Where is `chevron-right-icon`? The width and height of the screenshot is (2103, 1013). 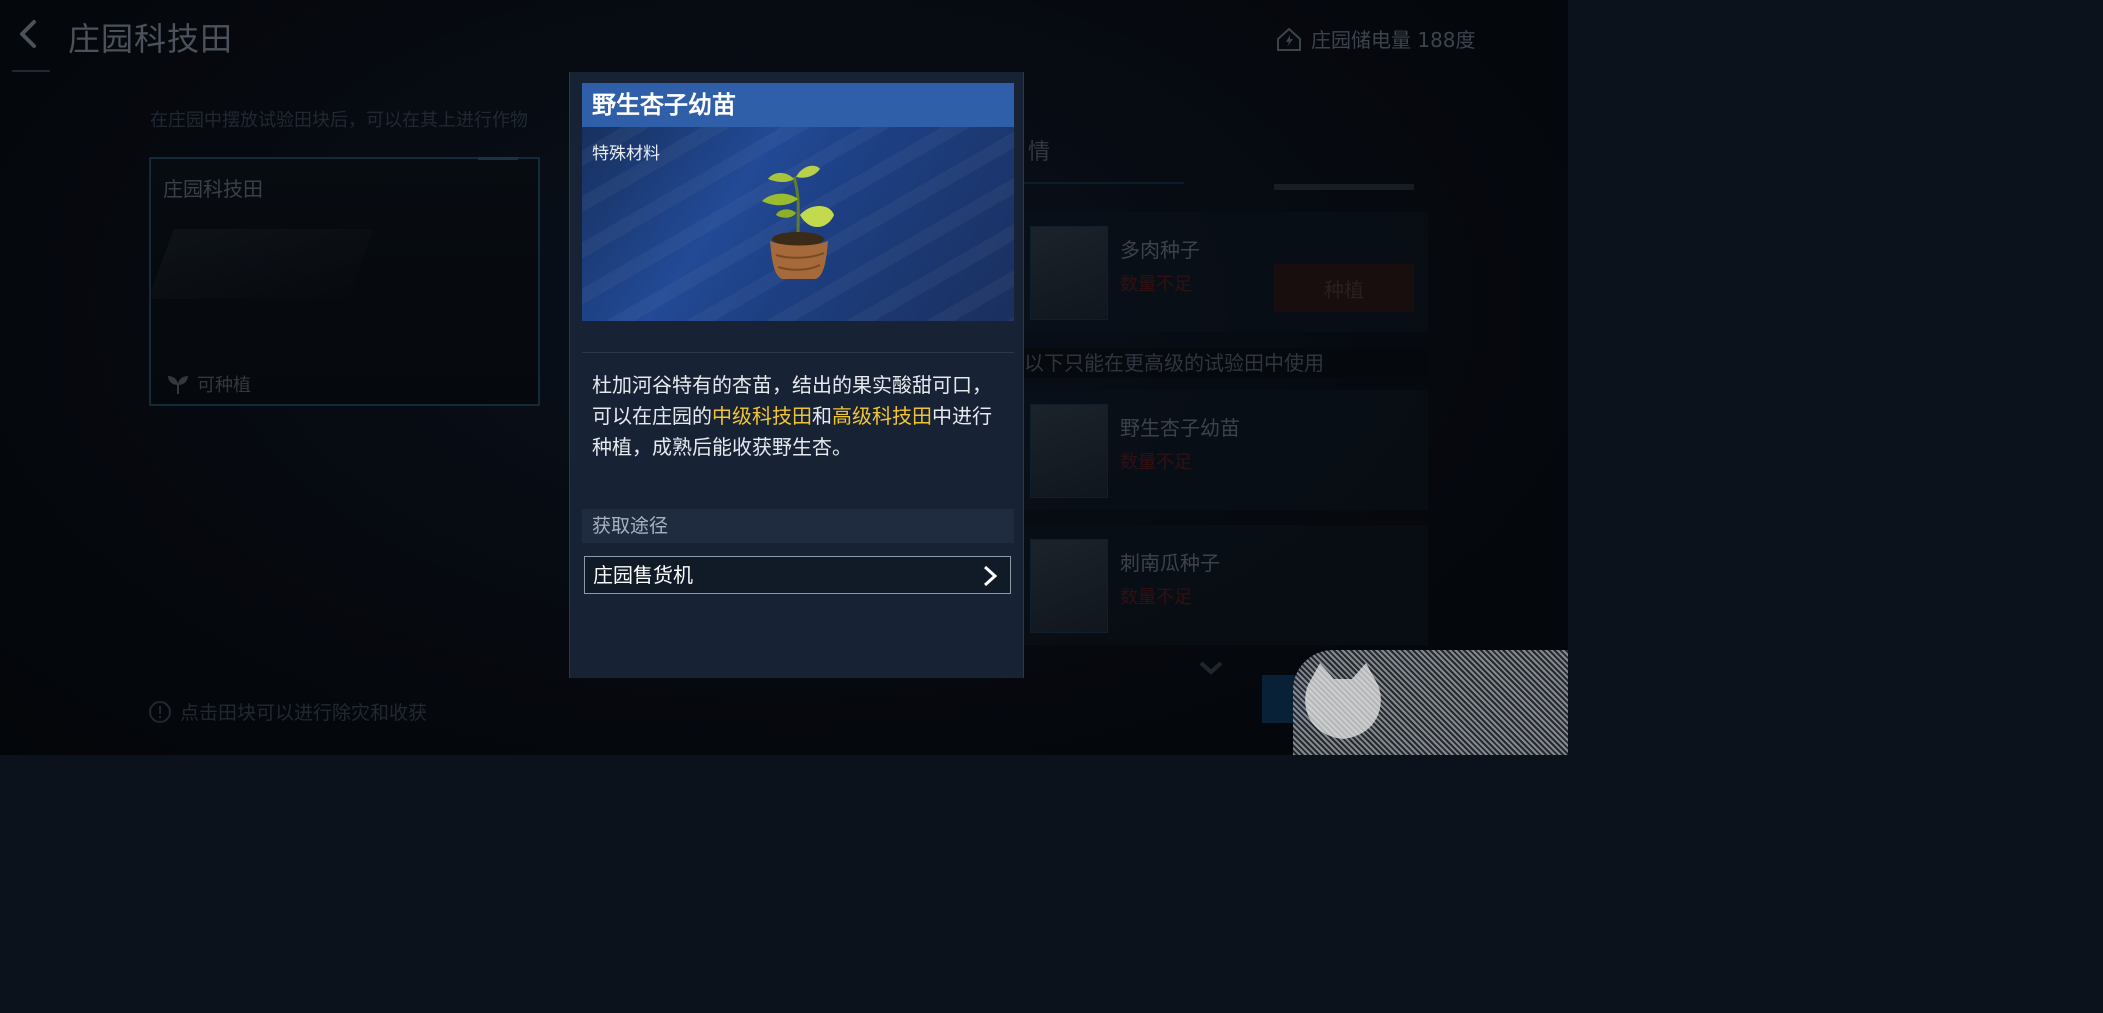
chevron-right-icon is located at coordinates (990, 576).